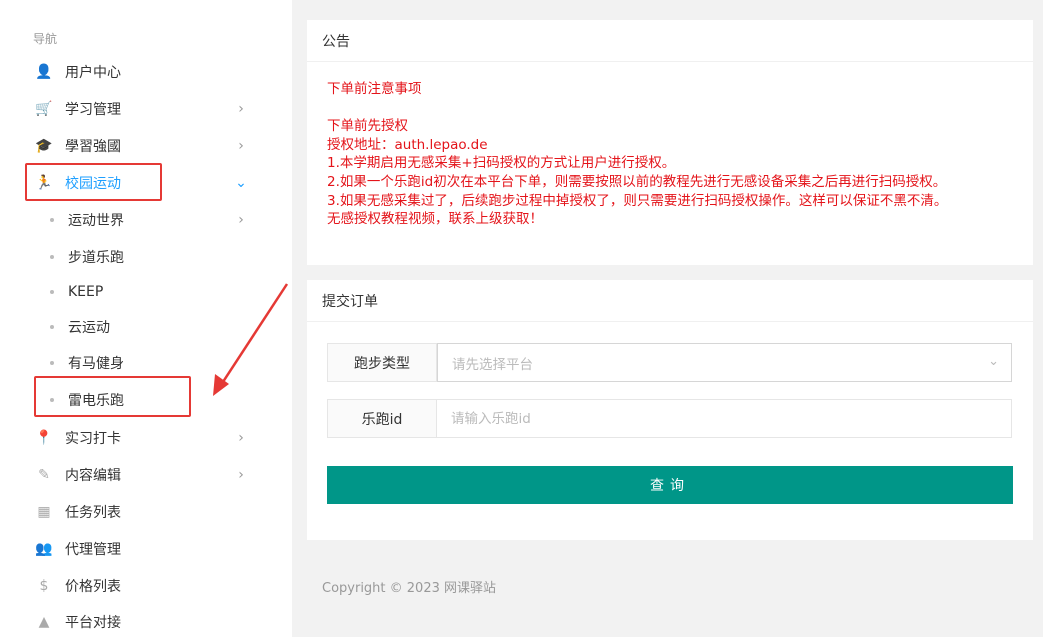 The width and height of the screenshot is (1043, 637). What do you see at coordinates (501, 163) in the screenshot?
I see `notice-line: 1.本学期启用无感采集+扫码授权的方式让用户进行授权。` at bounding box center [501, 163].